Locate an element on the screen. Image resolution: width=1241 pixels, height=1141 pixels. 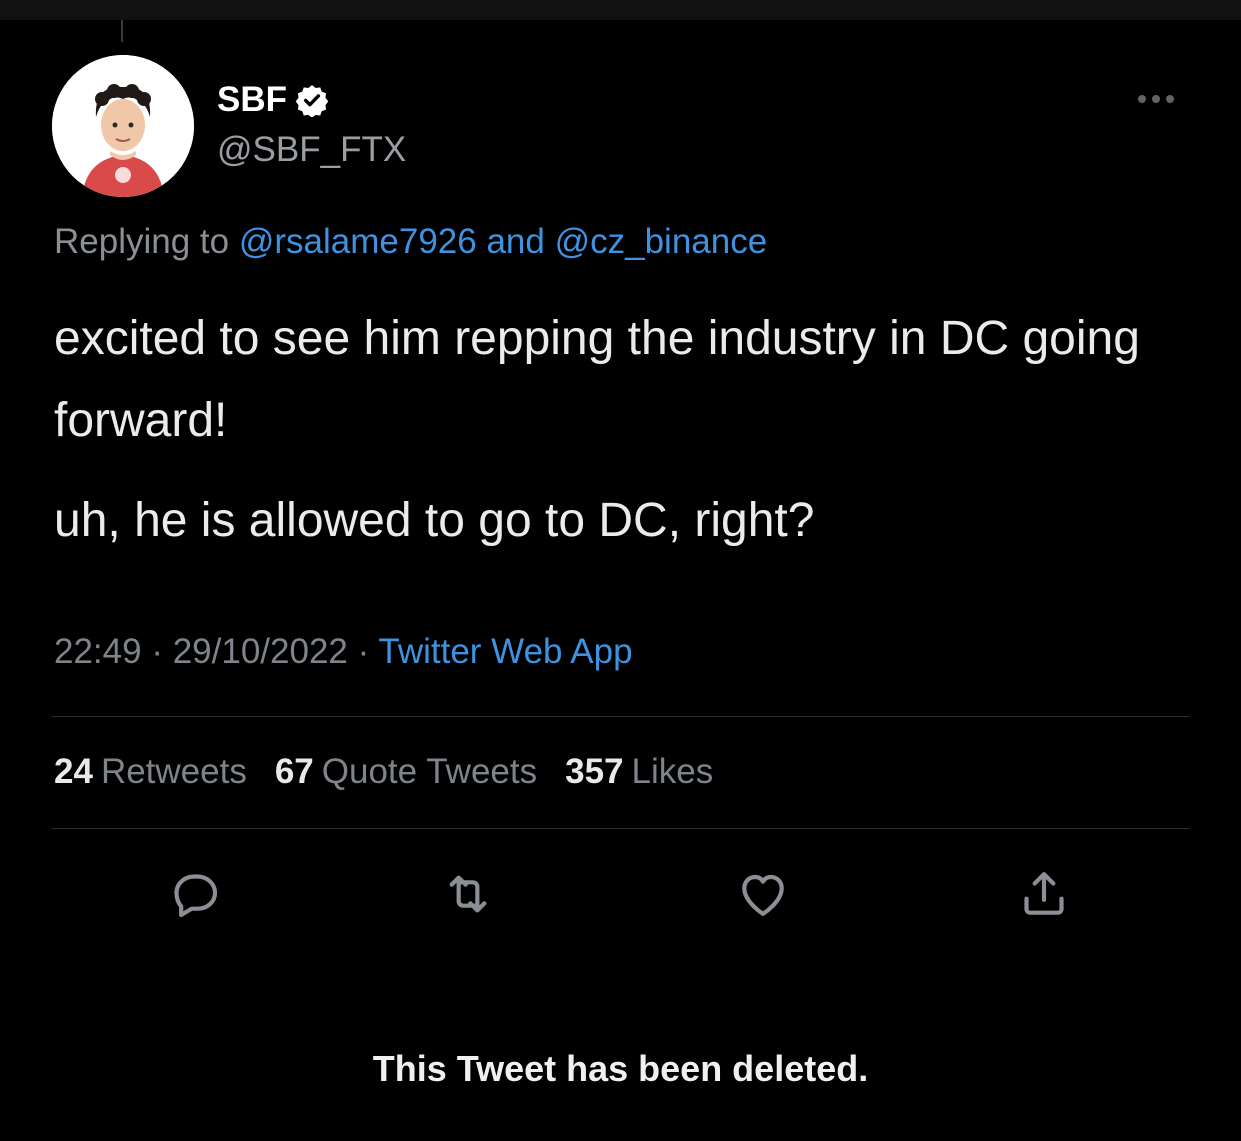
top-strip is located at coordinates (620, 10).